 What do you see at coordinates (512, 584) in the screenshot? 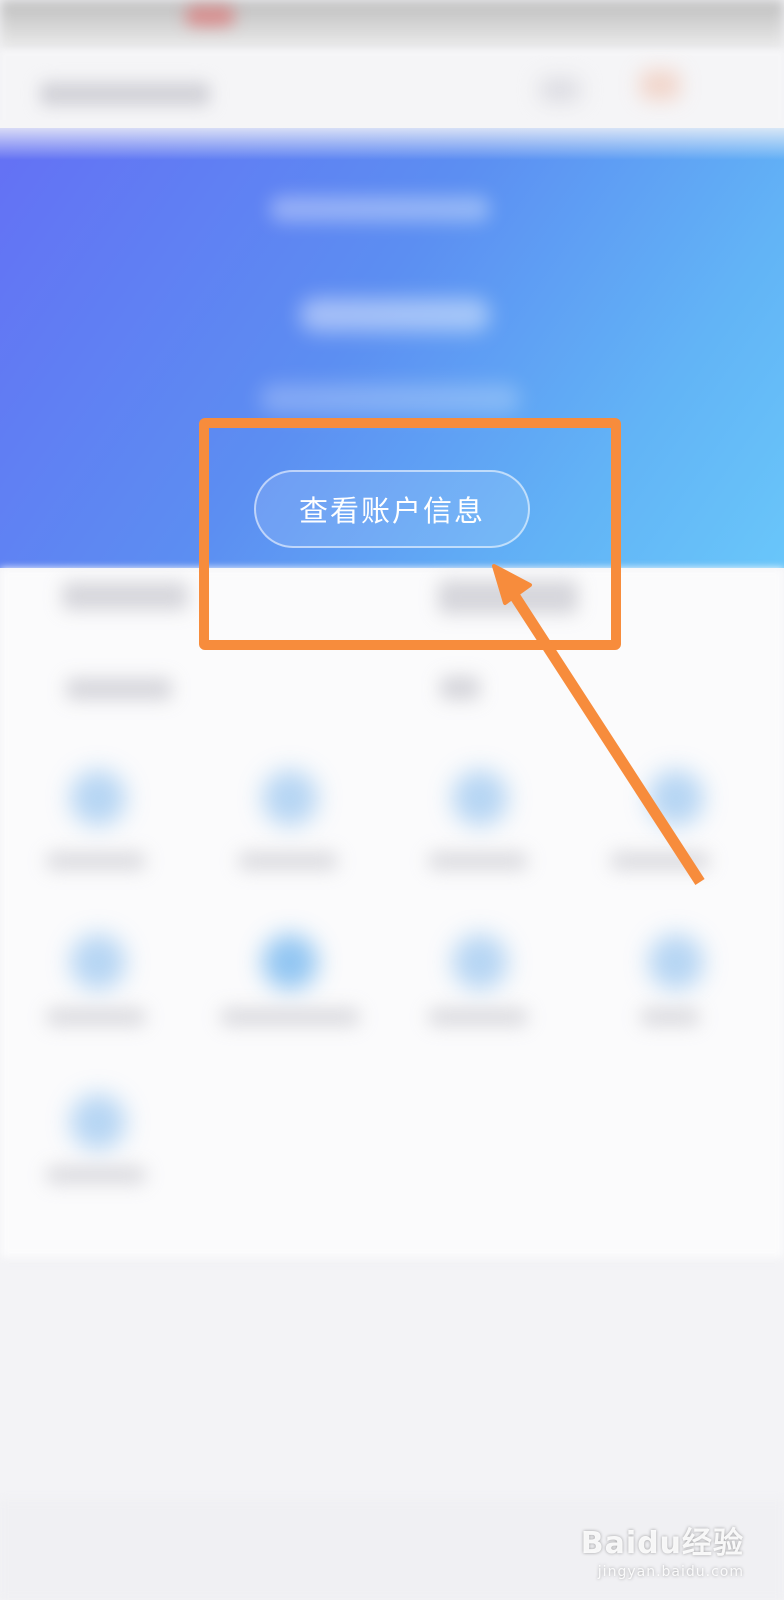
I see `arrow-head` at bounding box center [512, 584].